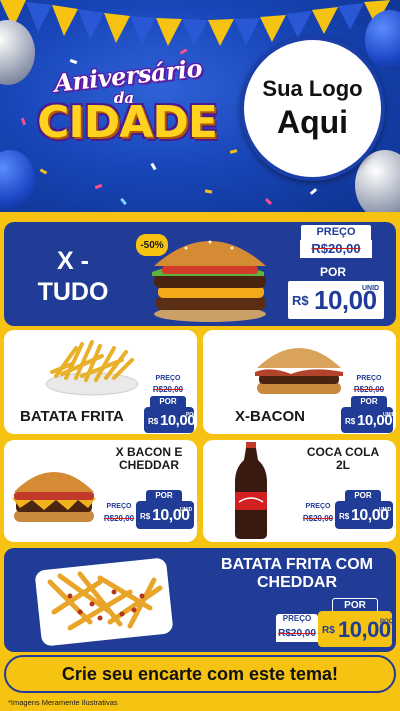 Image resolution: width=400 pixels, height=711 pixels. I want to click on product-name-line-1: X BACON E, so click(149, 452).